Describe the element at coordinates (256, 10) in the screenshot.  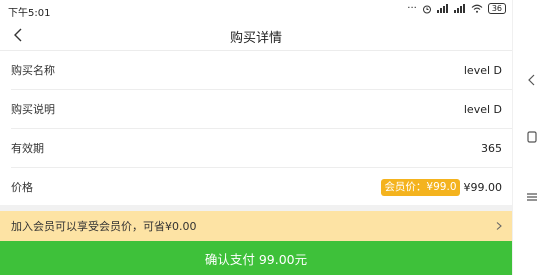
I see `status-bar: 下午5:01 ··· 36` at that location.